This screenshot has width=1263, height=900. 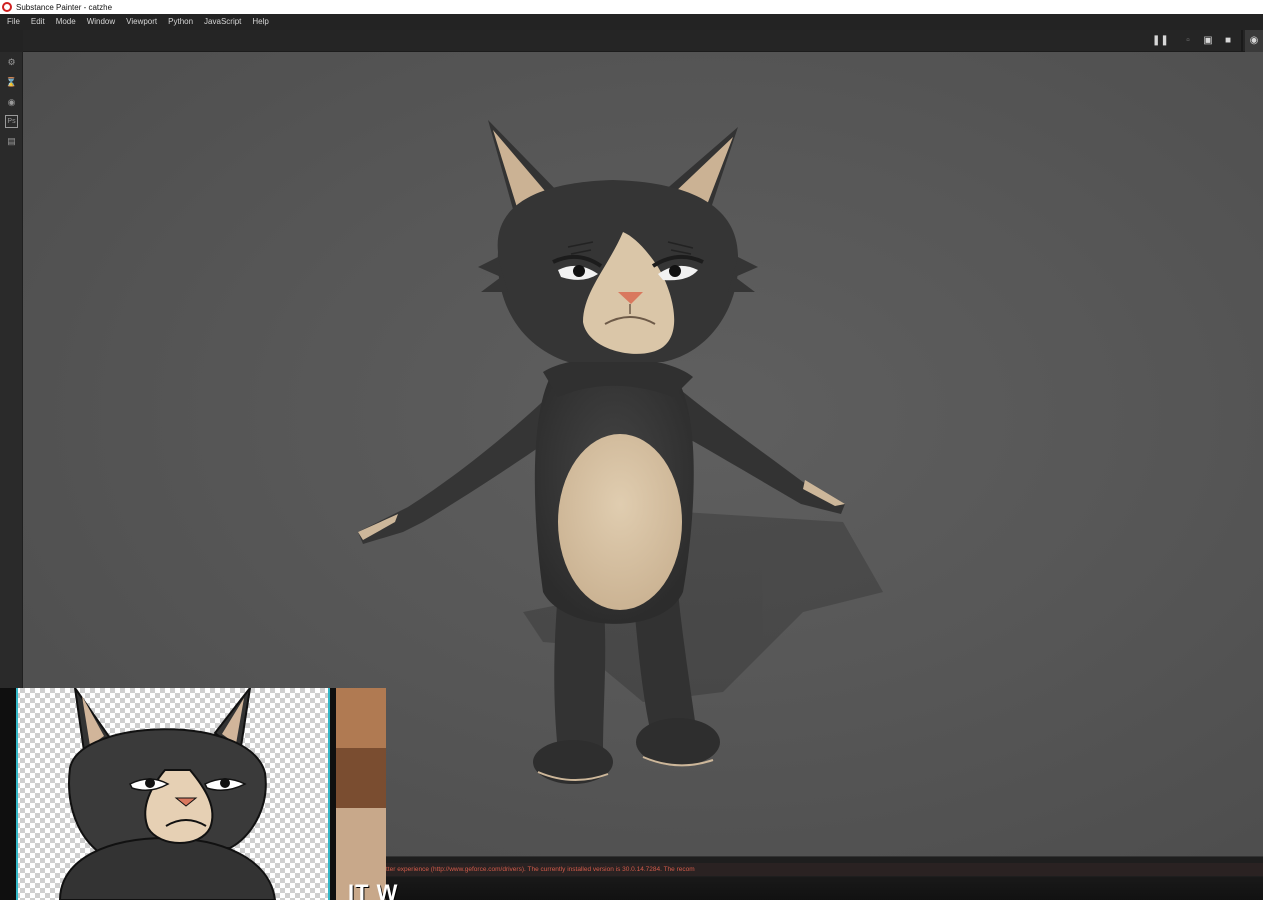 I want to click on title-bar: Substance Painter - catzhe, so click(x=631, y=7).